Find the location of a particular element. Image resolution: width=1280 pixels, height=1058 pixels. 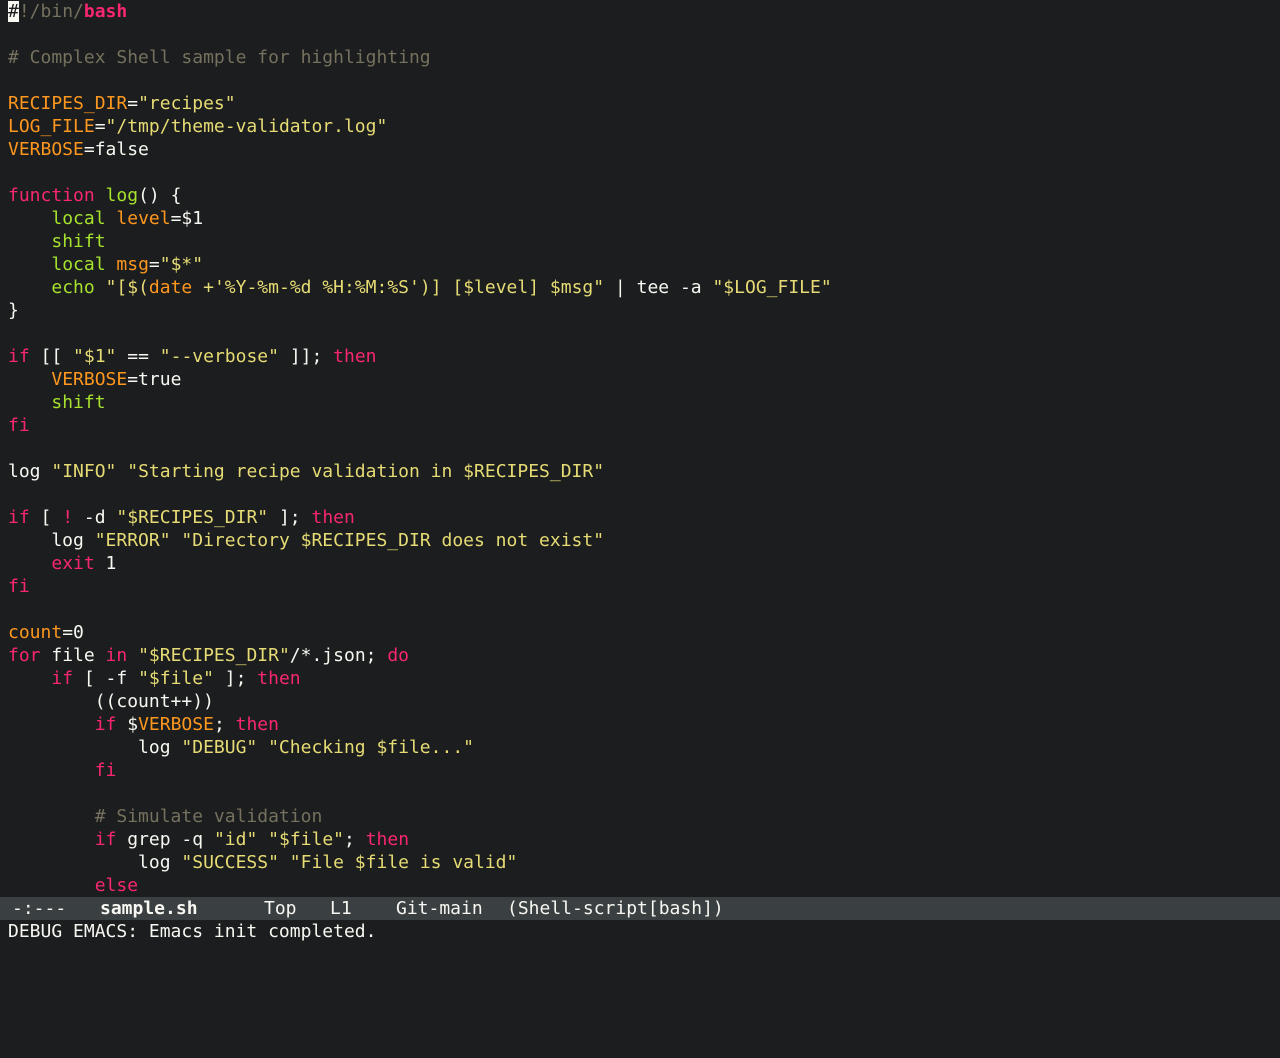

code-line: for file in "$RECIPES_DIR"/*.json; do is located at coordinates (208, 655).